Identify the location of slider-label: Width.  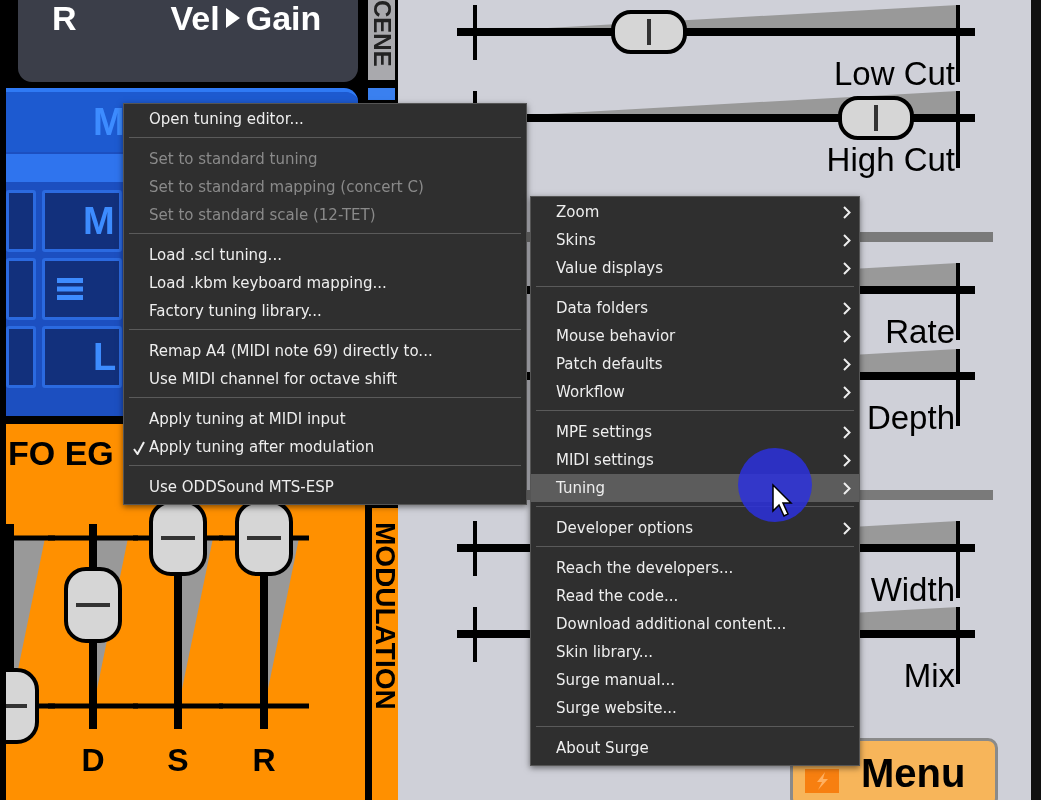
(912, 590).